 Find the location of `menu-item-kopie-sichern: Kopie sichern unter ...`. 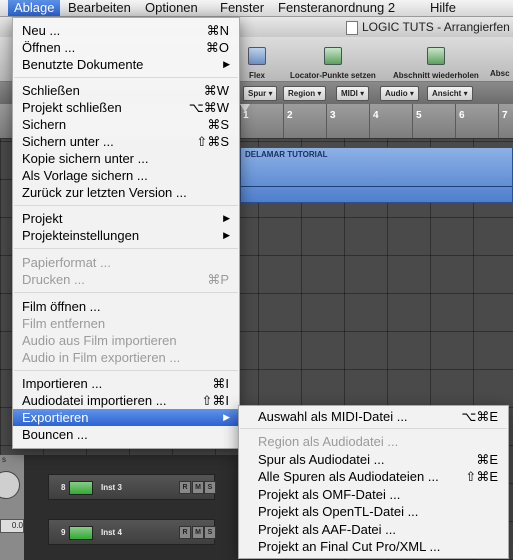

menu-item-kopie-sichern: Kopie sichern unter ... is located at coordinates (126, 158).